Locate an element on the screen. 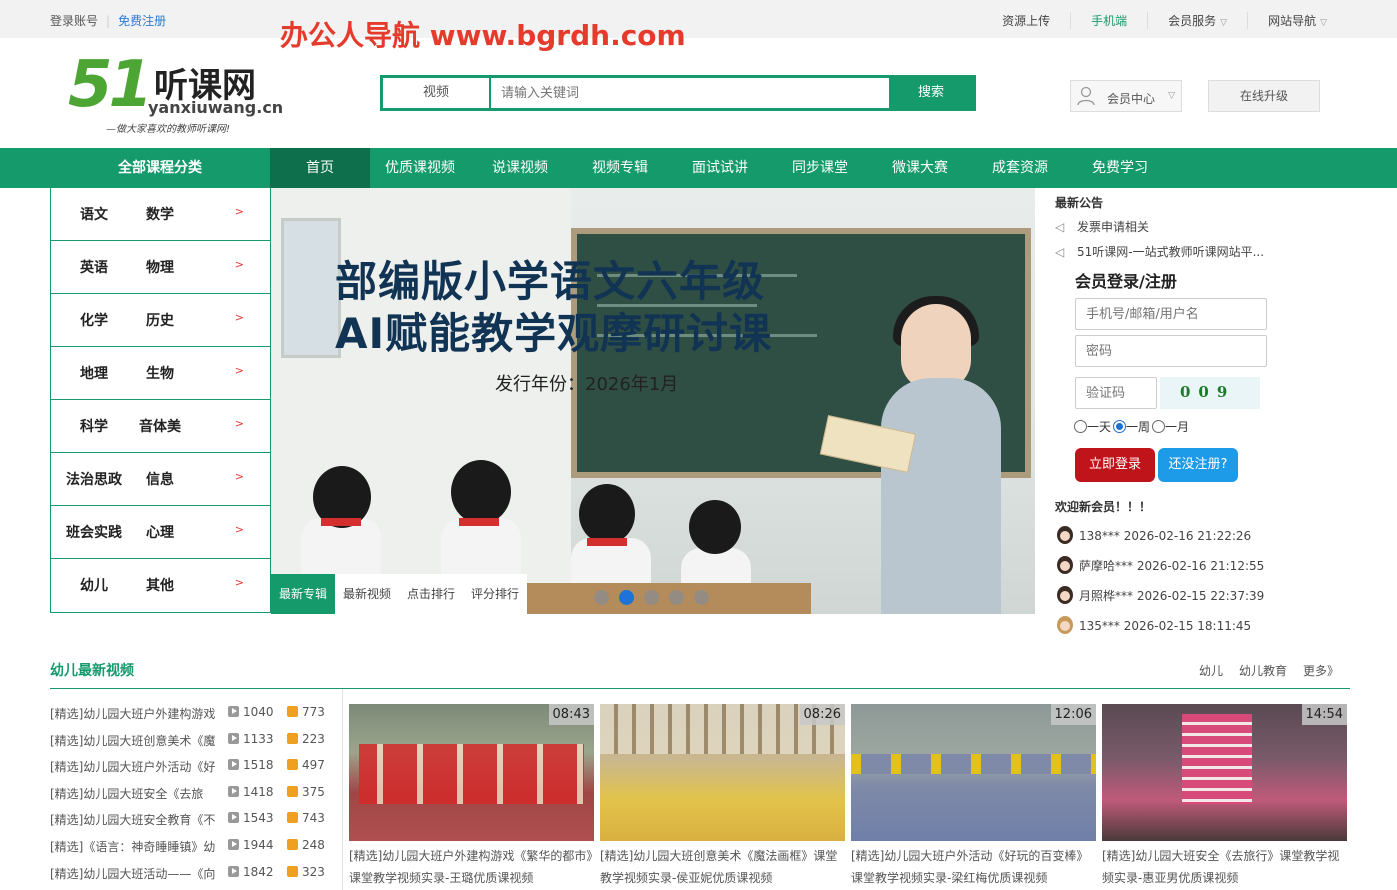 Image resolution: width=1397 pixels, height=890 pixels. tab-latest-albums: 最新专辑 is located at coordinates (303, 594).